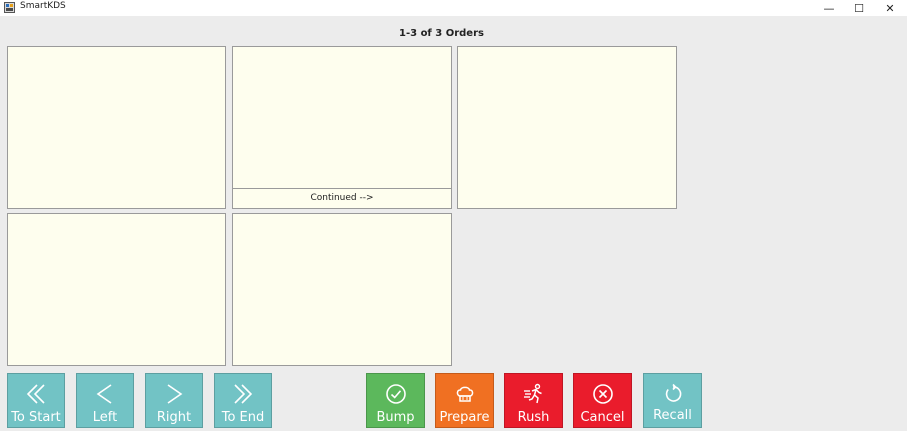 The width and height of the screenshot is (907, 431). I want to click on rush-label: Rush, so click(533, 417).